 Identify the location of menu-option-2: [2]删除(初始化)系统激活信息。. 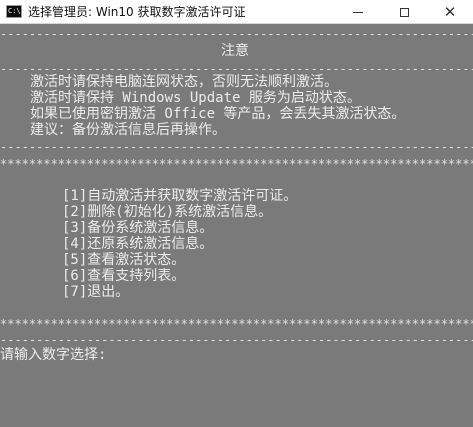
(167, 212).